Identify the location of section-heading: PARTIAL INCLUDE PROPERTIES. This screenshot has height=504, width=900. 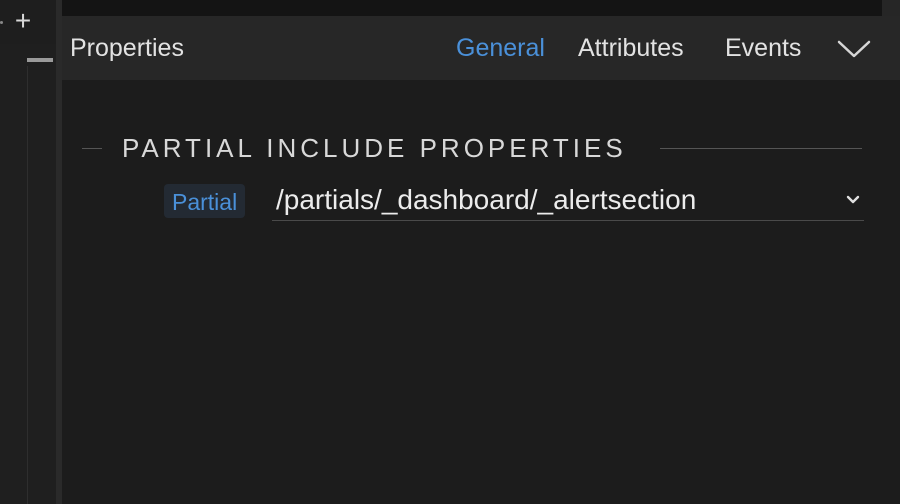
(472, 148).